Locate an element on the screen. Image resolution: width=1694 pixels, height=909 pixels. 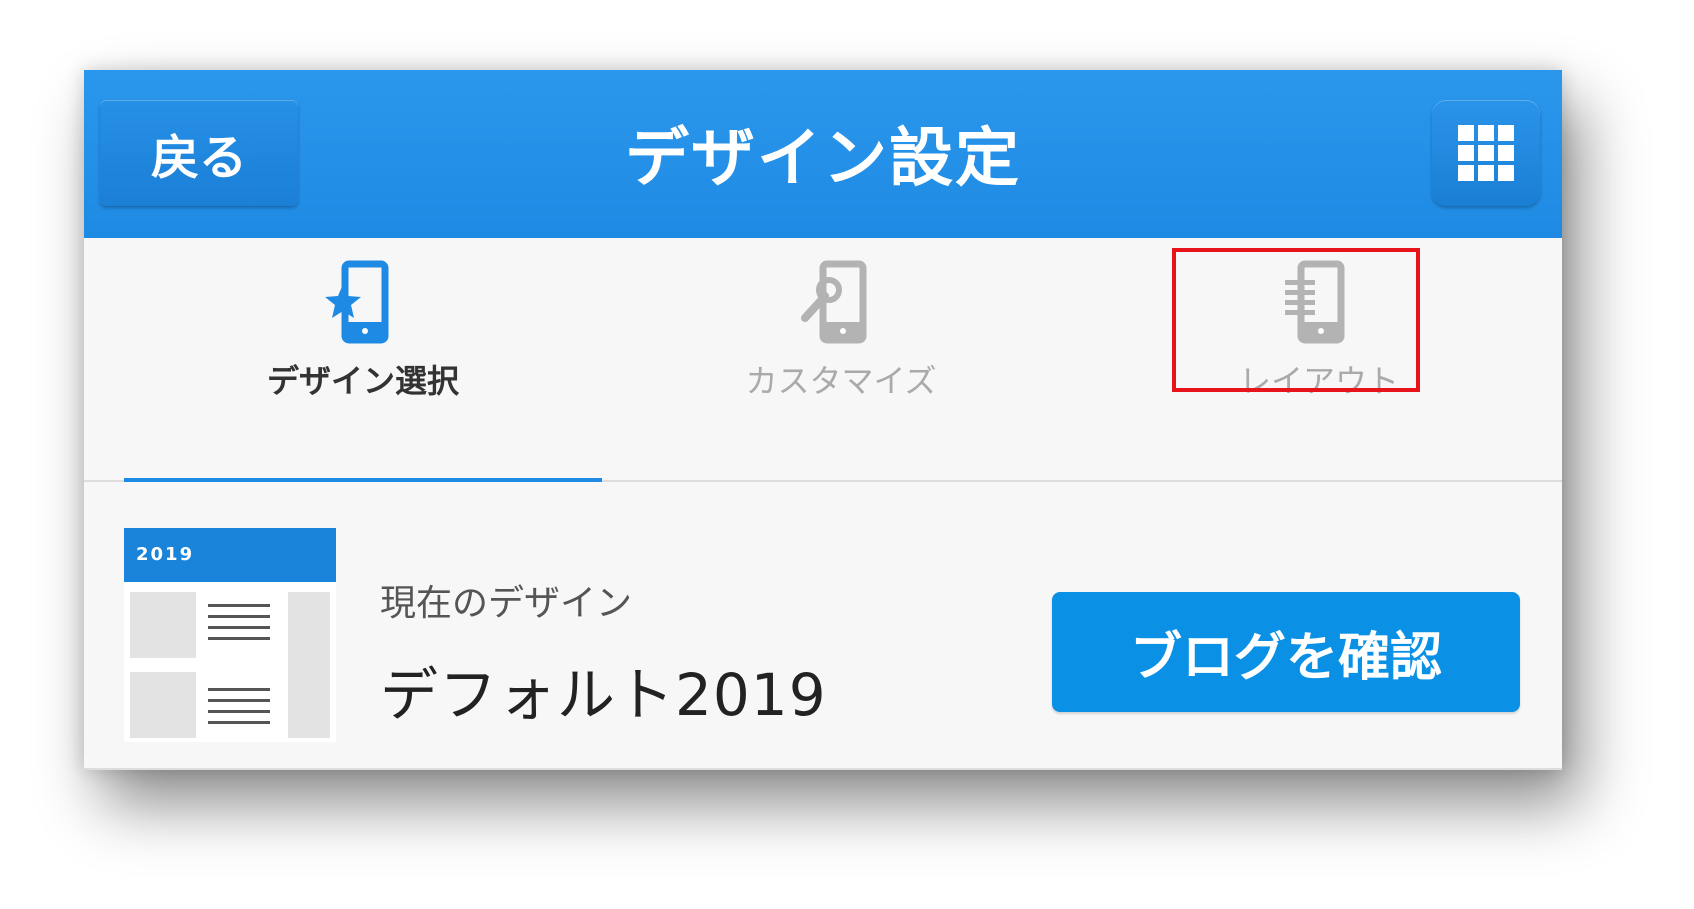
back-button: 戻る is located at coordinates (199, 153).